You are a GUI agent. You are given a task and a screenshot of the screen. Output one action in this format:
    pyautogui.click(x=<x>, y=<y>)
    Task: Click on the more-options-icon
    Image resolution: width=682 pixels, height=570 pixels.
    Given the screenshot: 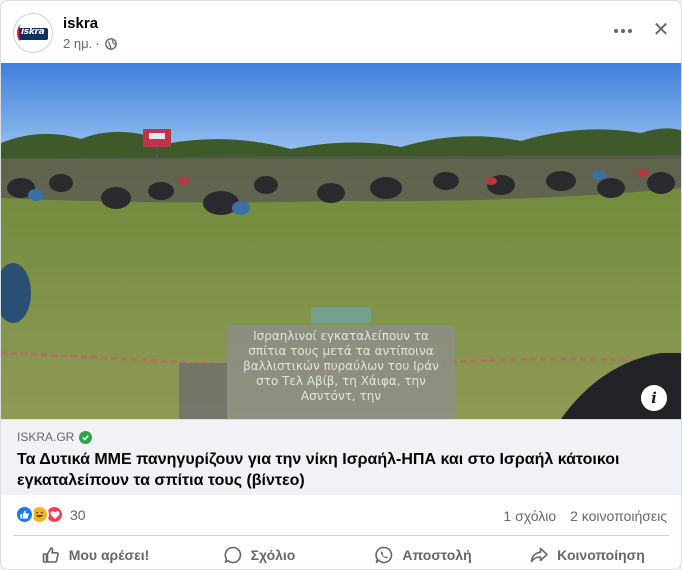 What is the action you would take?
    pyautogui.click(x=623, y=31)
    